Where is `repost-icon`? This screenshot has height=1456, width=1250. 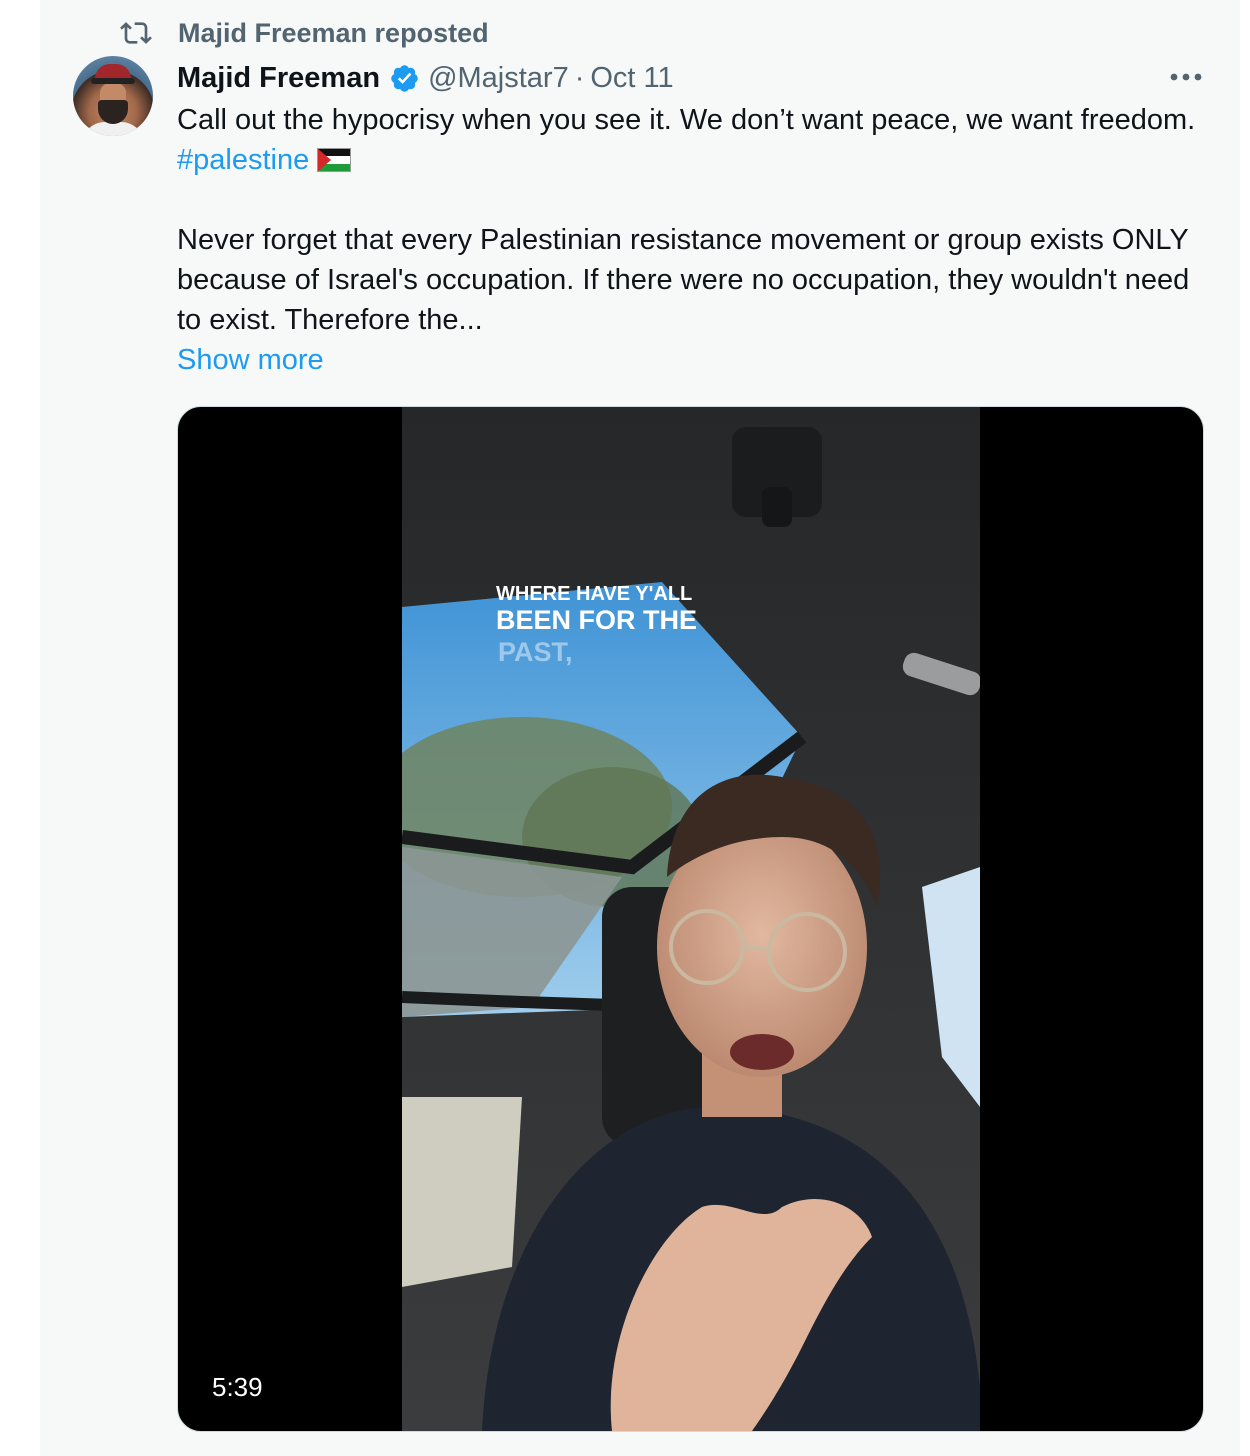
repost-icon is located at coordinates (136, 33).